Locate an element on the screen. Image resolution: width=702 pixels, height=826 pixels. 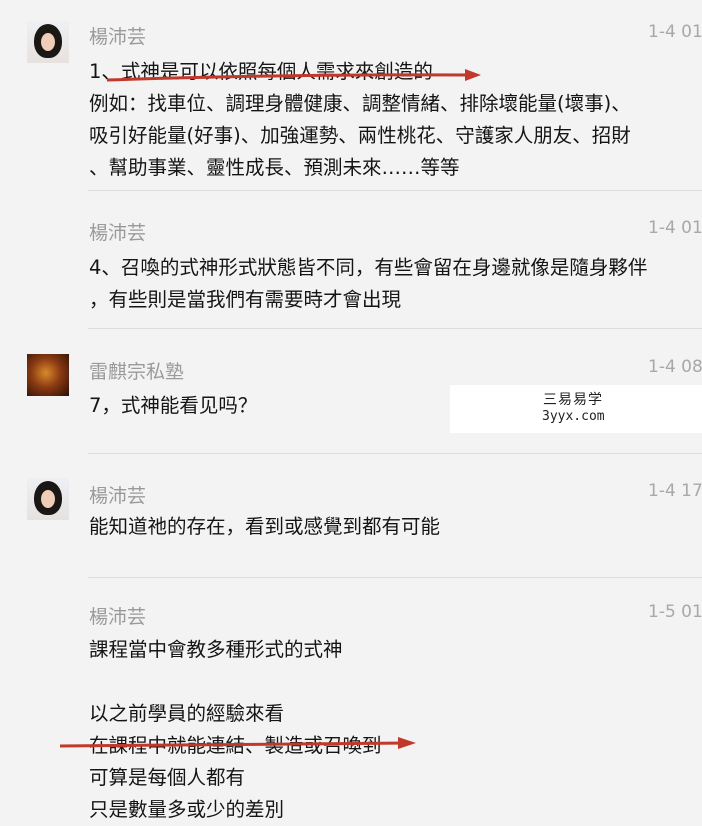
message-line: 4、召喚的式神形式狀態皆不同，有些會留在身邊就像是隨身夥伴 is located at coordinates (368, 267).